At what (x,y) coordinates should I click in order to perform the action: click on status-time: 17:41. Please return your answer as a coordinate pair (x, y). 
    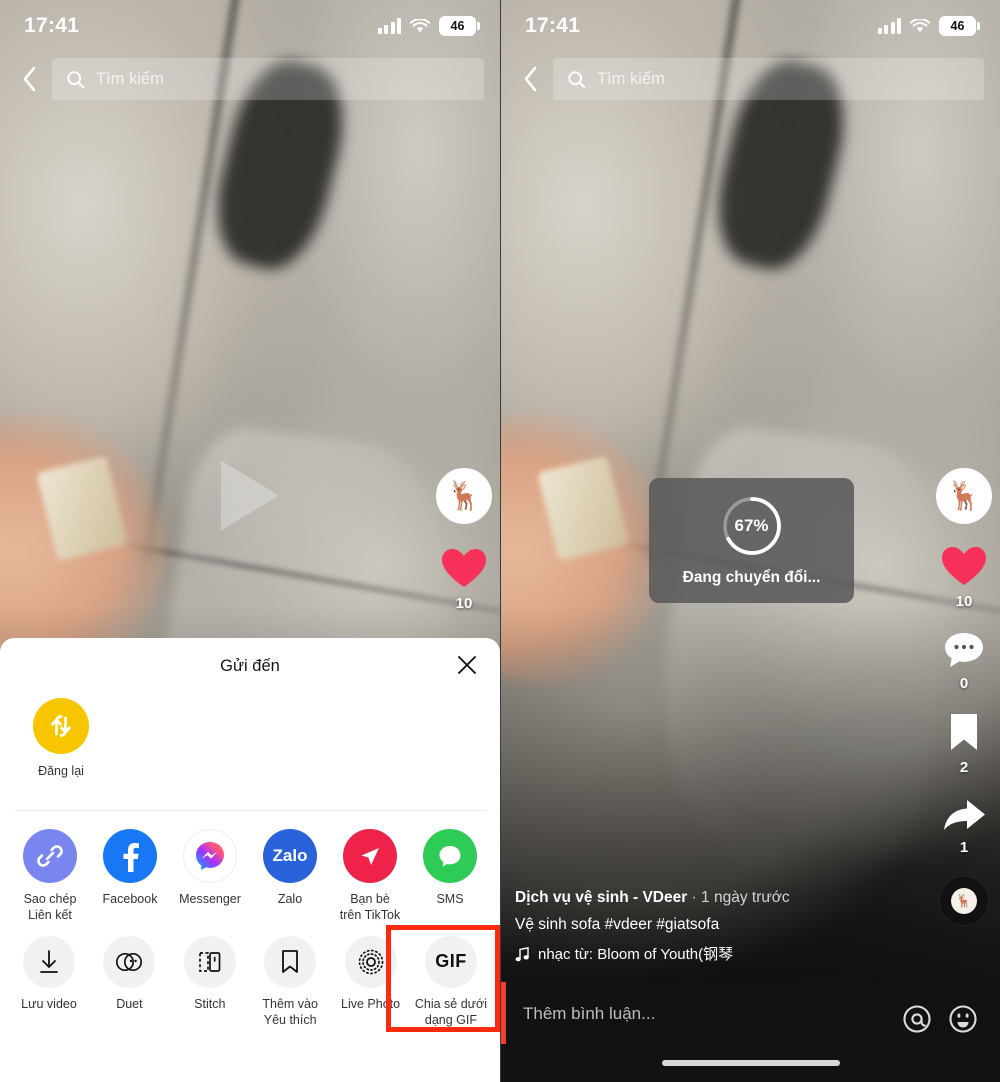
    Looking at the image, I should click on (553, 25).